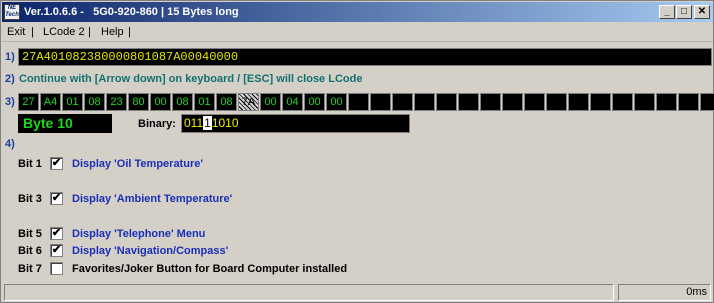 This screenshot has height=303, width=714. Describe the element at coordinates (664, 292) in the screenshot. I see `status-timing: 0ms` at that location.